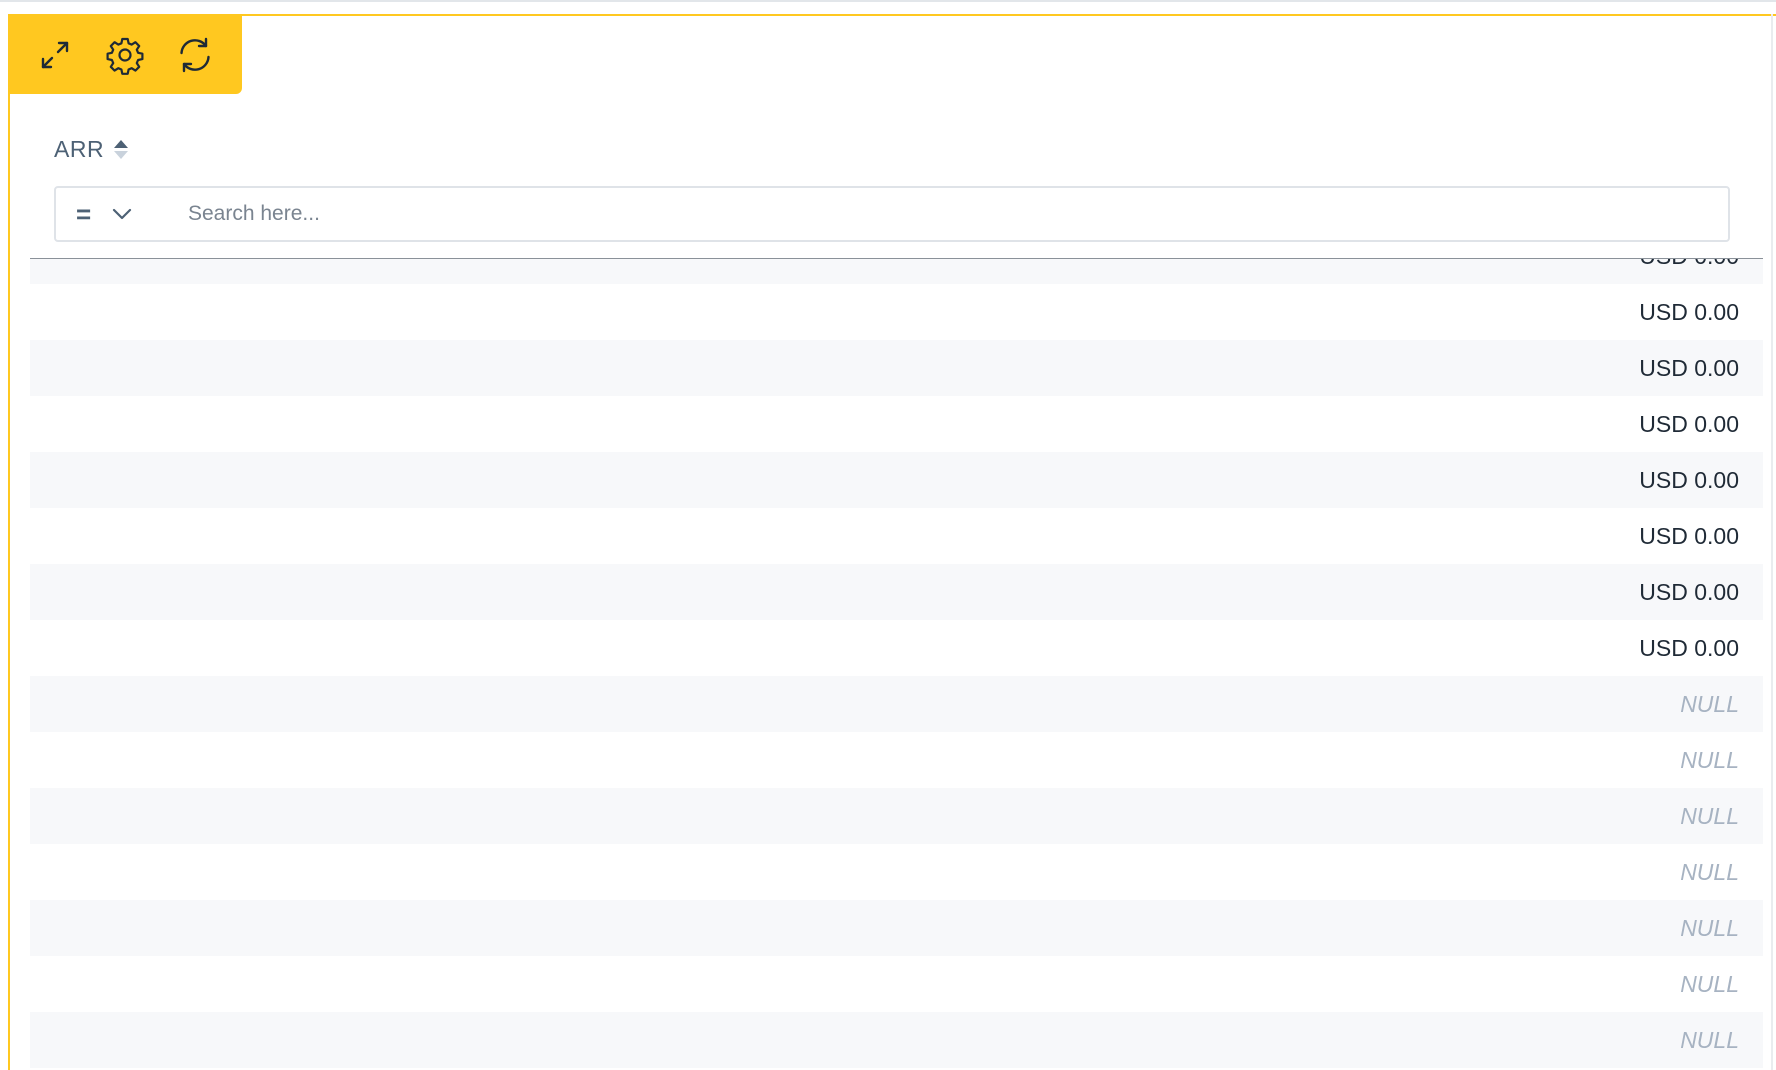  I want to click on panel-toolbar, so click(126, 55).